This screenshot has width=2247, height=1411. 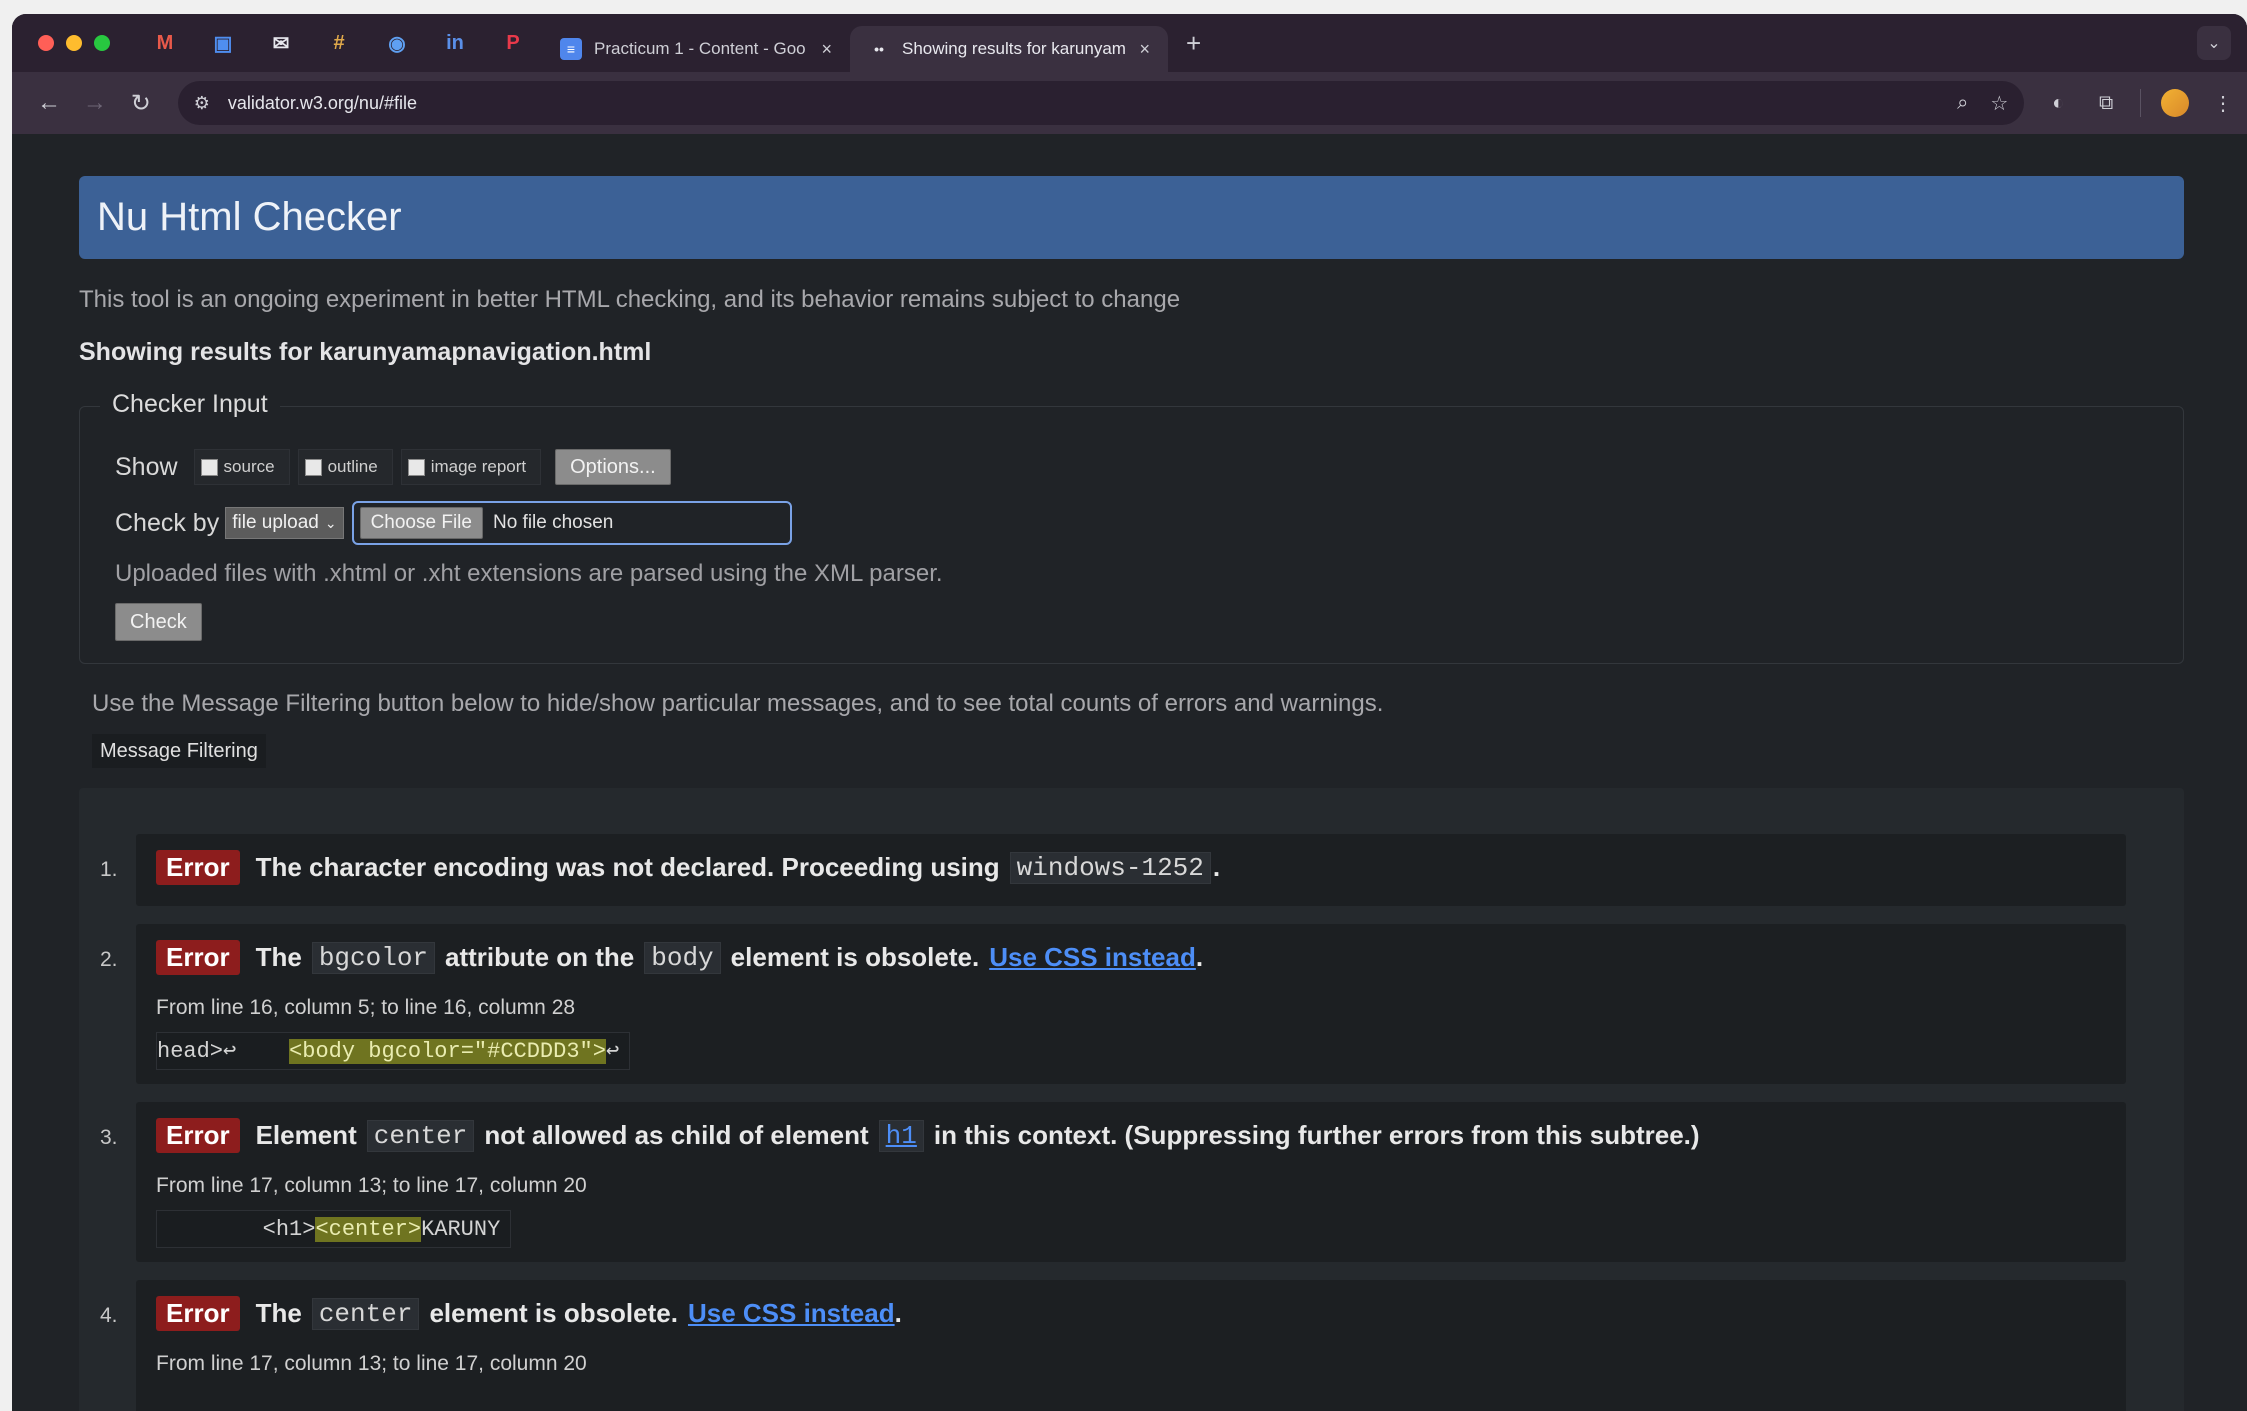 I want to click on pinned-tabs: M ▣ ✉ # ◉ in P, so click(x=339, y=43).